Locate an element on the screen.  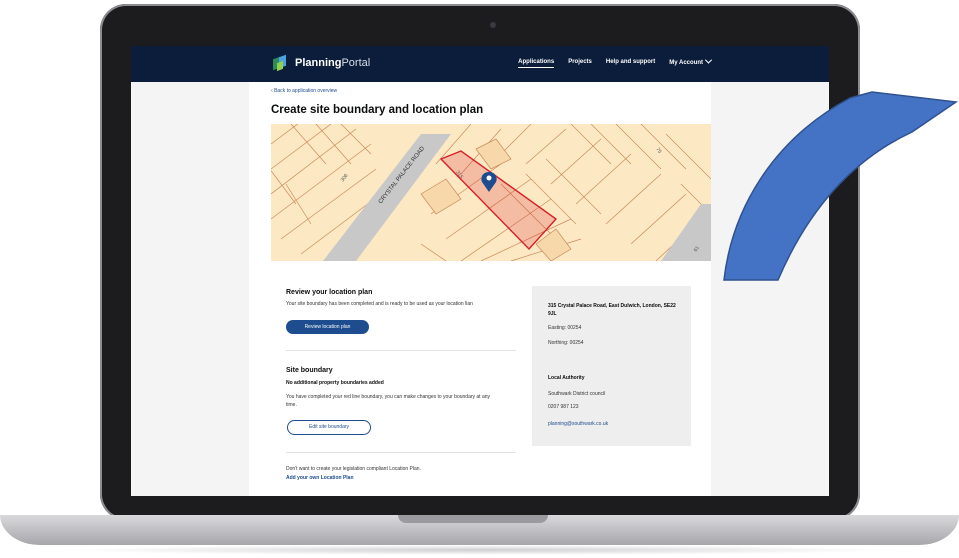
laptop-notch is located at coordinates (473, 519).